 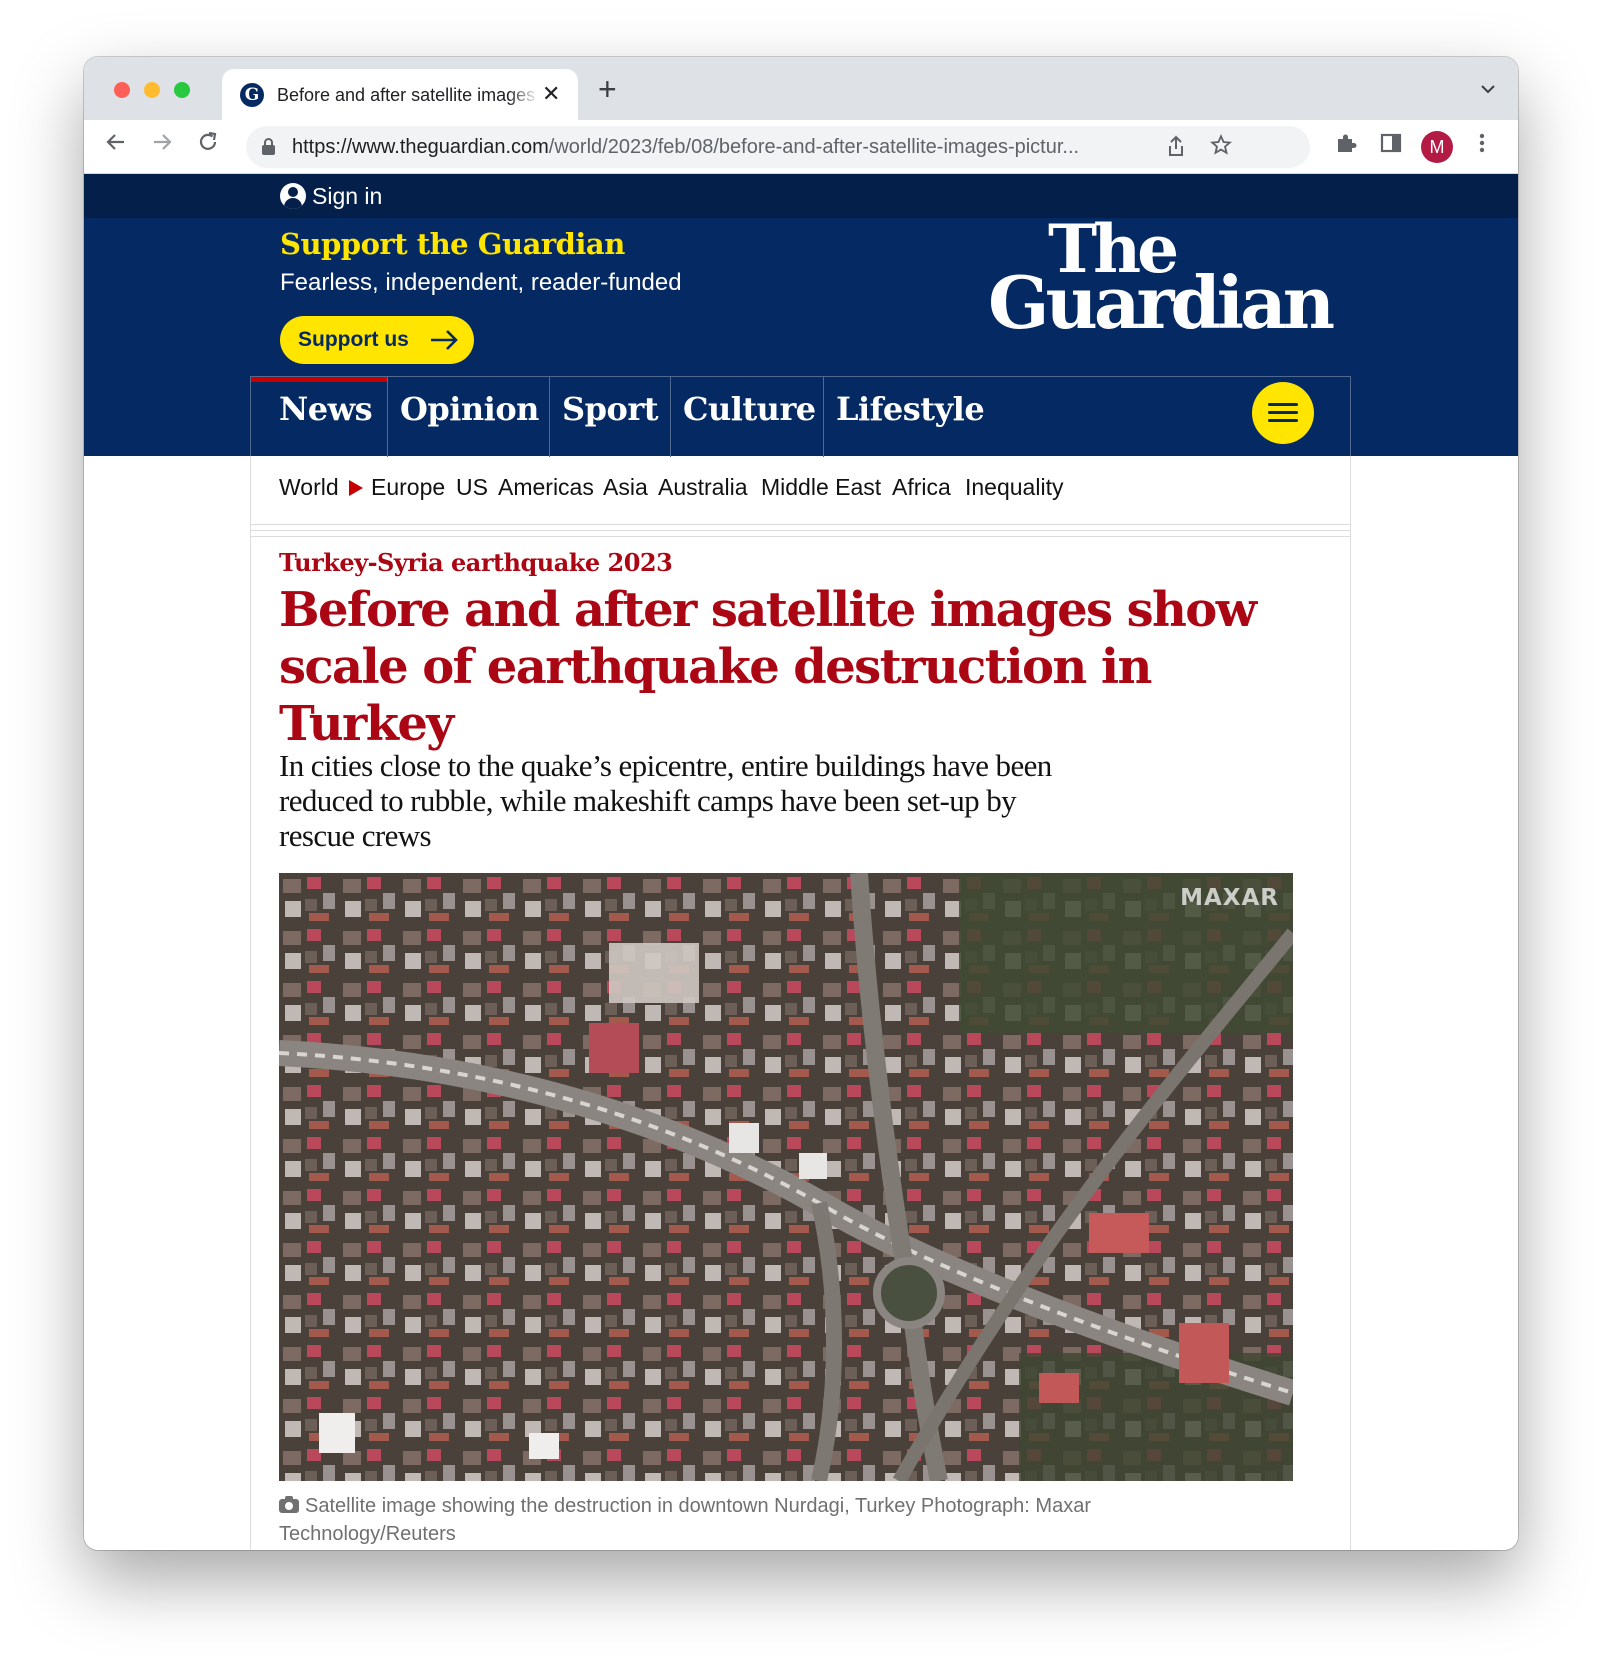 What do you see at coordinates (747, 417) in the screenshot?
I see `pillar-culture: Culture` at bounding box center [747, 417].